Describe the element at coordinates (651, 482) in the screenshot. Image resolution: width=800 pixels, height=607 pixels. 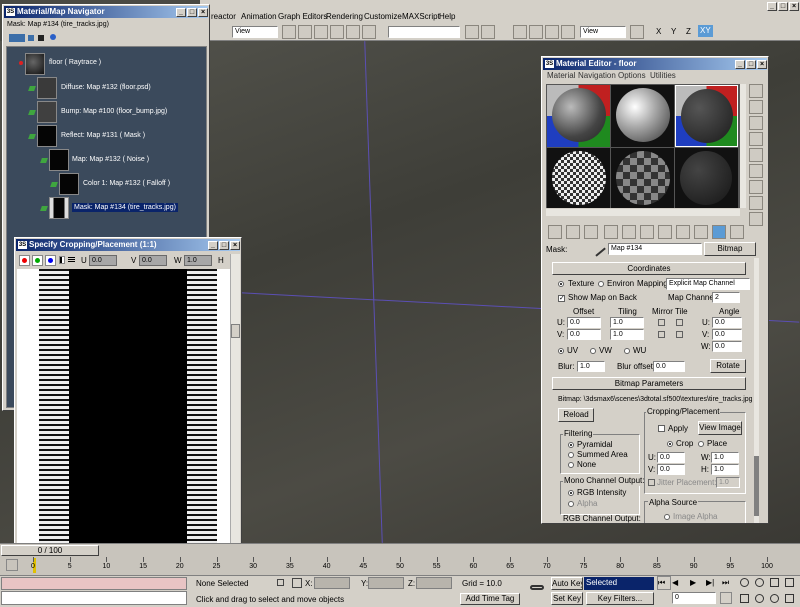
I see `jitter-checkbox` at that location.